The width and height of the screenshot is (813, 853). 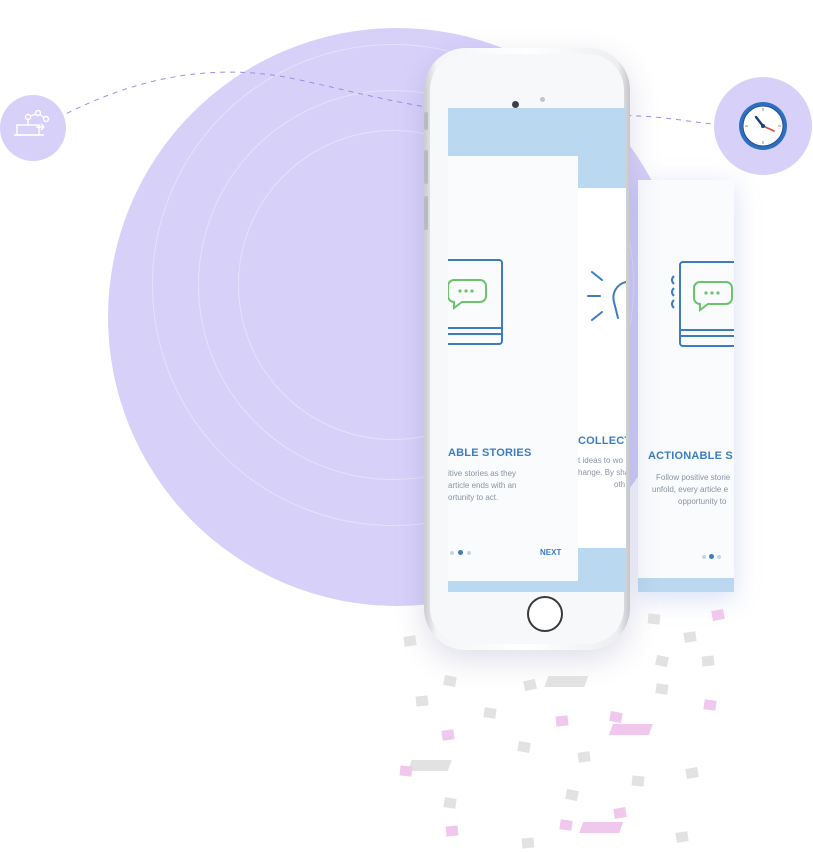 I want to click on floating-card-band, so click(x=686, y=585).